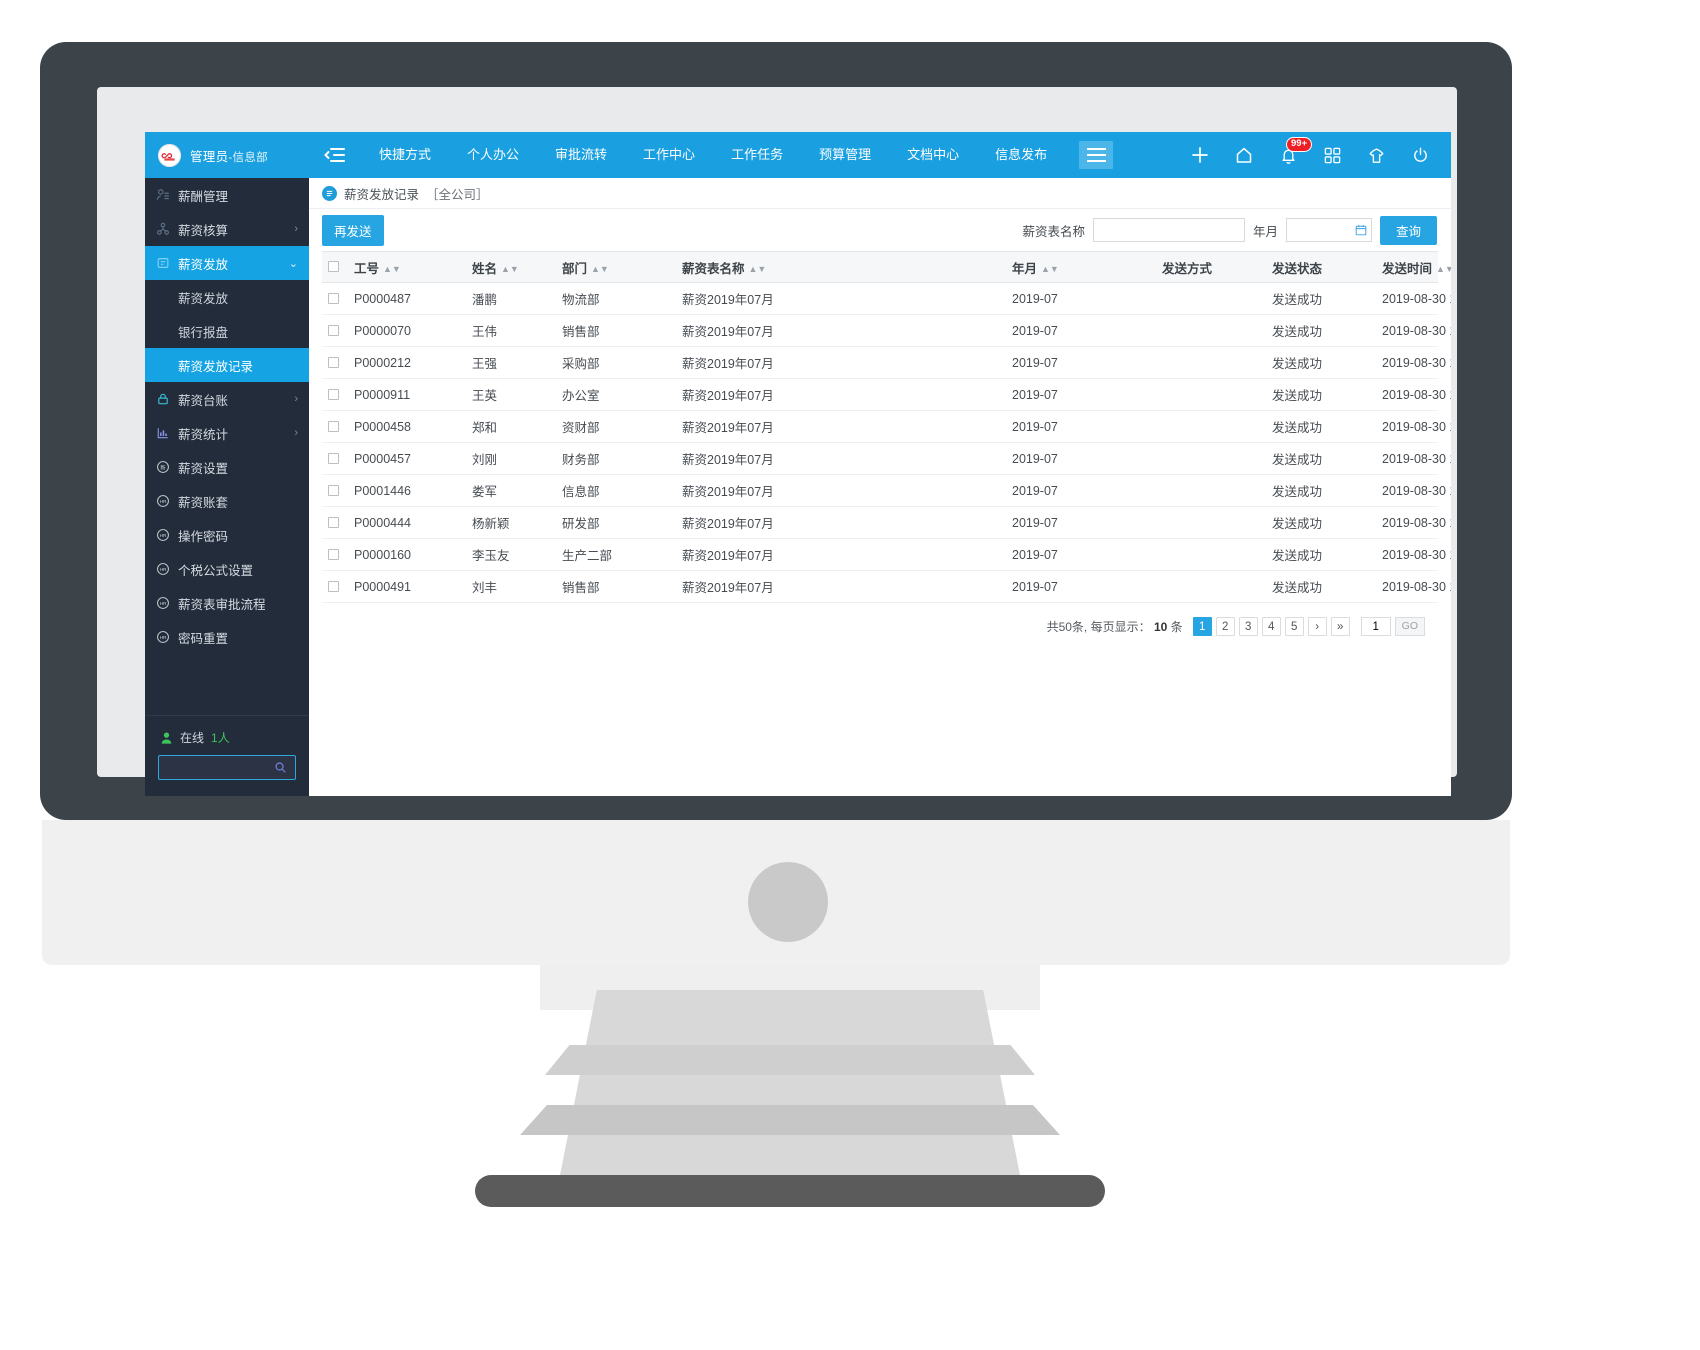 This screenshot has width=1700, height=1350. I want to click on cell-way, so click(1211, 394).